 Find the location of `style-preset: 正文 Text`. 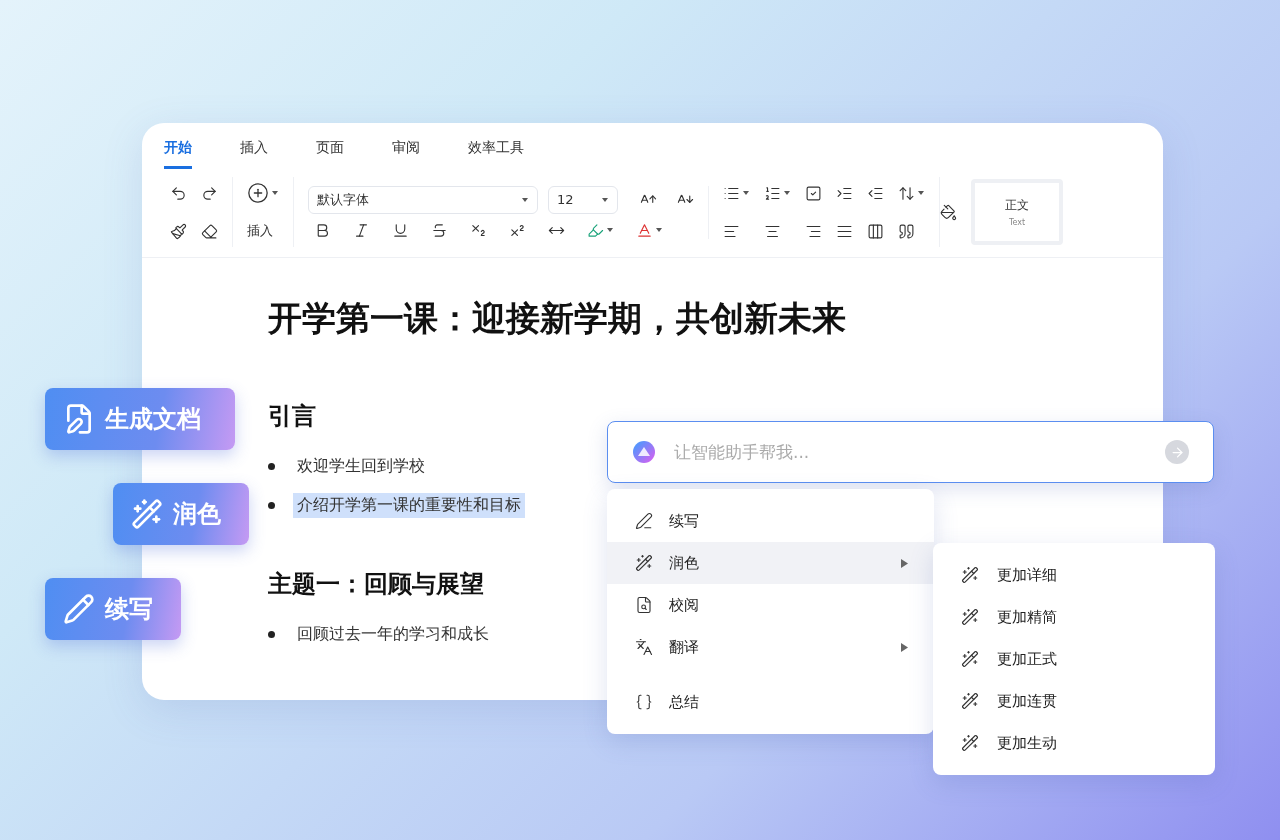

style-preset: 正文 Text is located at coordinates (1017, 212).